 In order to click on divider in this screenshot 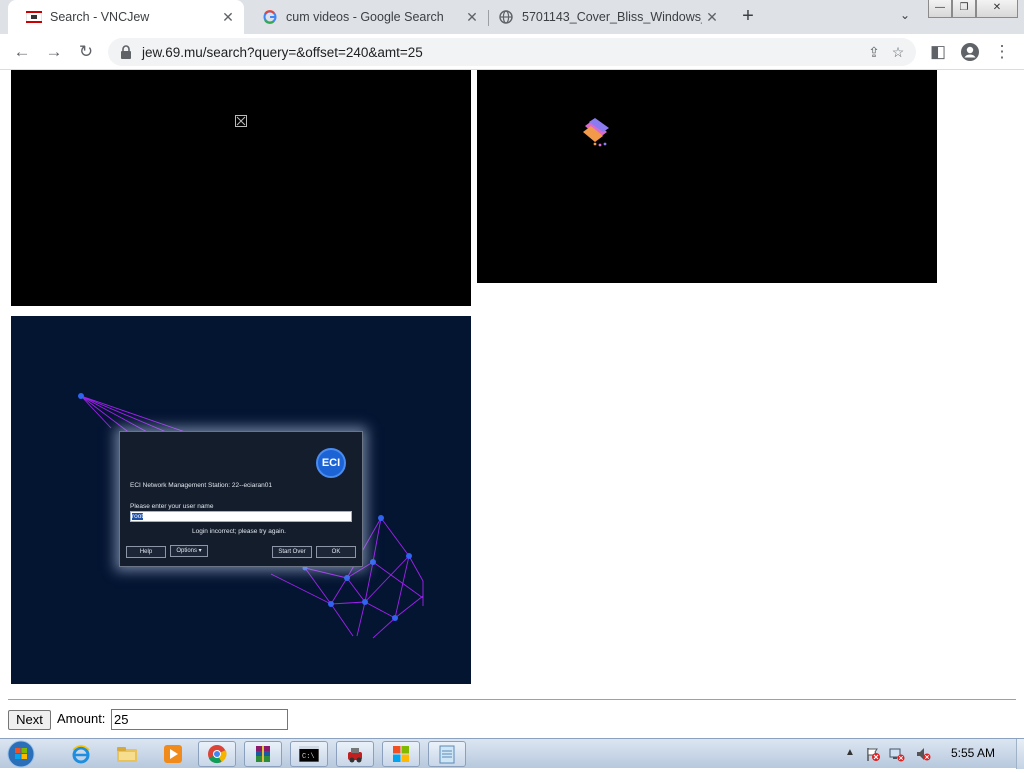, I will do `click(512, 699)`.